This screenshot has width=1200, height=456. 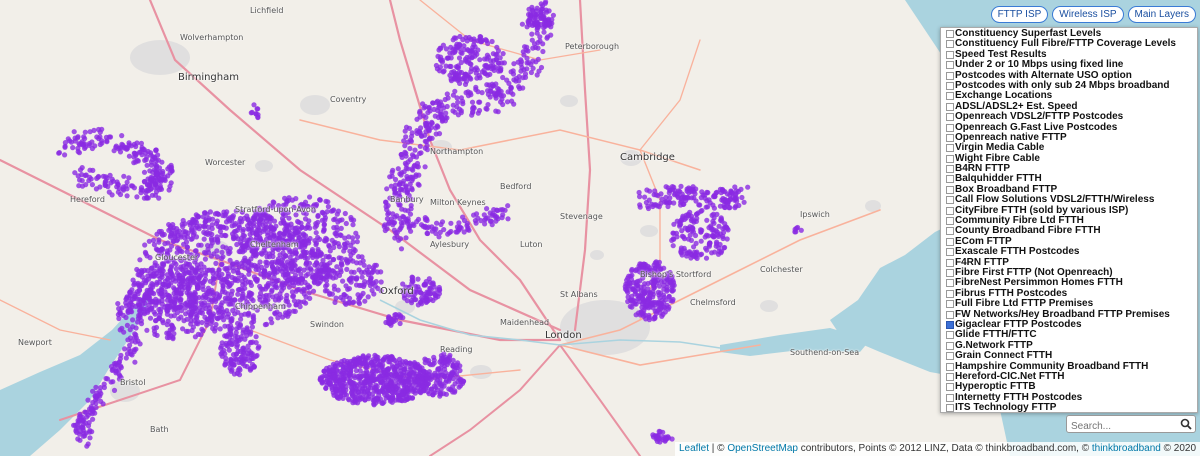 I want to click on place-label: Maidenhead, so click(x=525, y=322).